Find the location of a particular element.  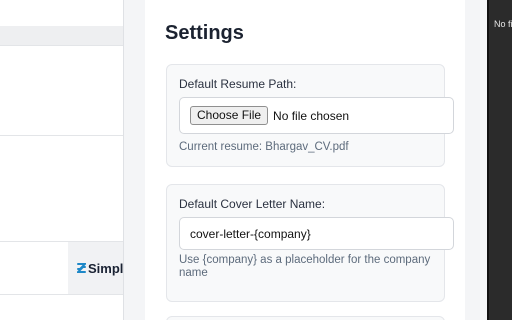

company-logo-cell: Simpl is located at coordinates (95, 268).